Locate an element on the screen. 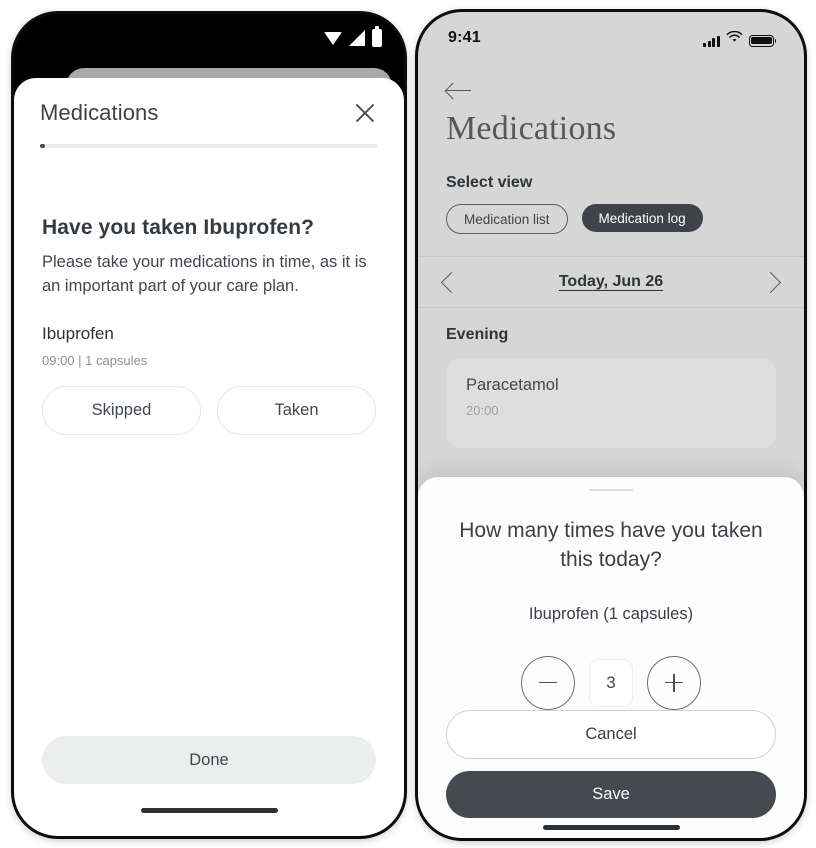  quantity-value: 3 is located at coordinates (611, 682).